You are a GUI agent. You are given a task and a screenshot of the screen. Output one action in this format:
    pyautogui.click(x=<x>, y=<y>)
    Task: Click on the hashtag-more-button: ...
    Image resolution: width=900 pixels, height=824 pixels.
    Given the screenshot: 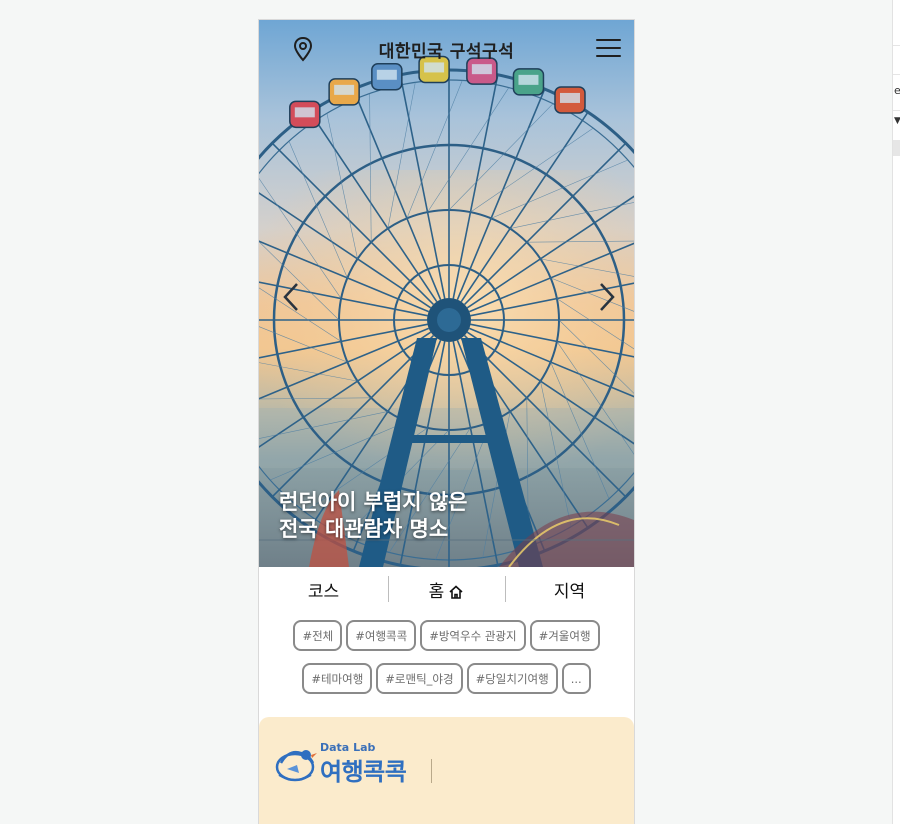 What is the action you would take?
    pyautogui.click(x=576, y=678)
    